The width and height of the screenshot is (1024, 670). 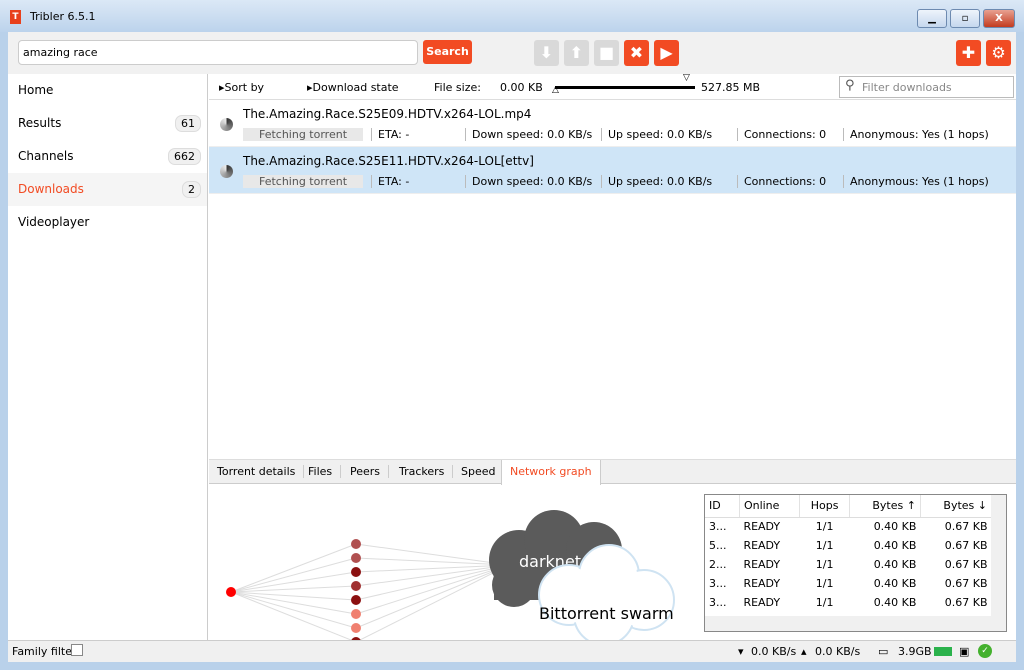 What do you see at coordinates (107, 222) in the screenshot?
I see `sidebar-item-videoplayer: Videoplayer` at bounding box center [107, 222].